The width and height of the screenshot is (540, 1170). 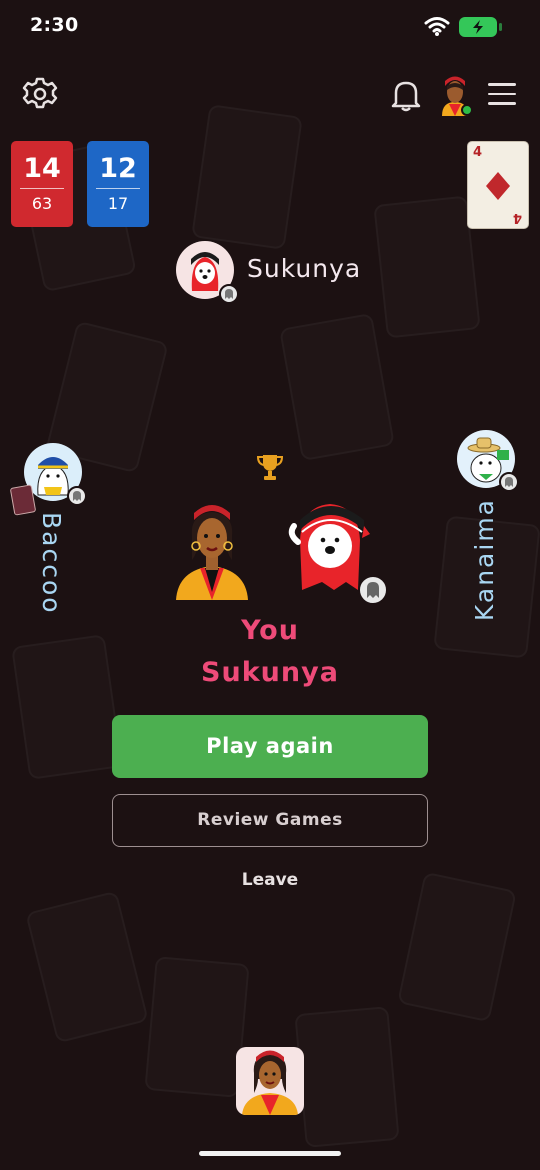 What do you see at coordinates (455, 95) in the screenshot?
I see `profile-avatar` at bounding box center [455, 95].